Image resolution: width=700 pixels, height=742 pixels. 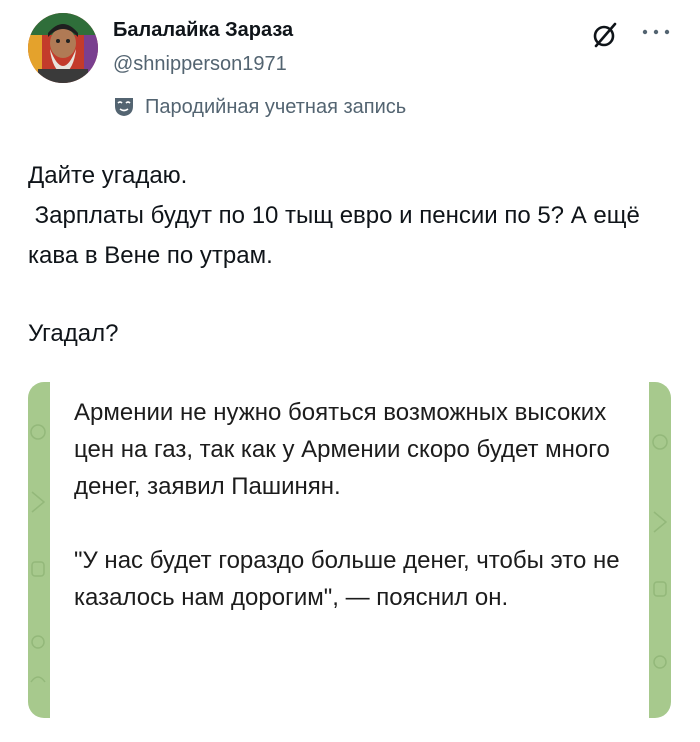 I want to click on parody-account-indicator: Пародийная учетная запись, so click(x=259, y=107).